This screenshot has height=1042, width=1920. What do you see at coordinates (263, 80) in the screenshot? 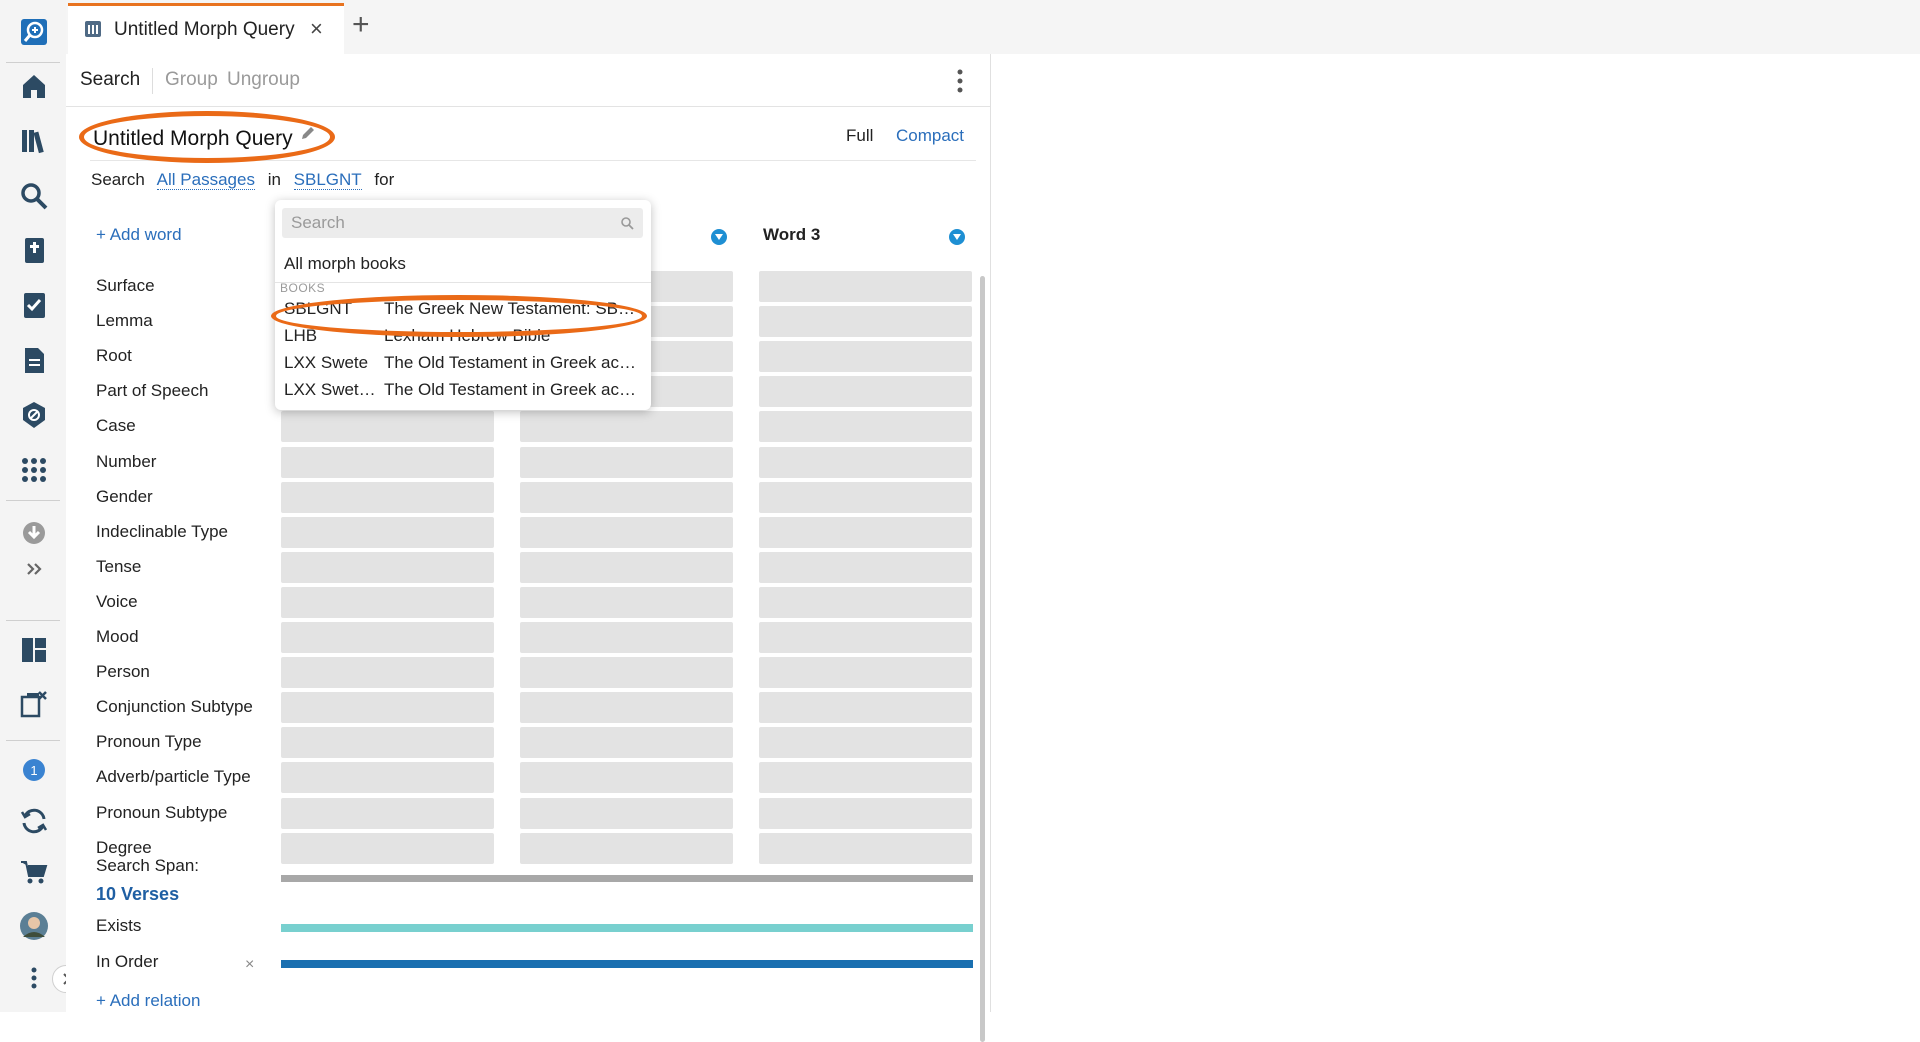
I see `ungroup-button: Ungroup` at bounding box center [263, 80].